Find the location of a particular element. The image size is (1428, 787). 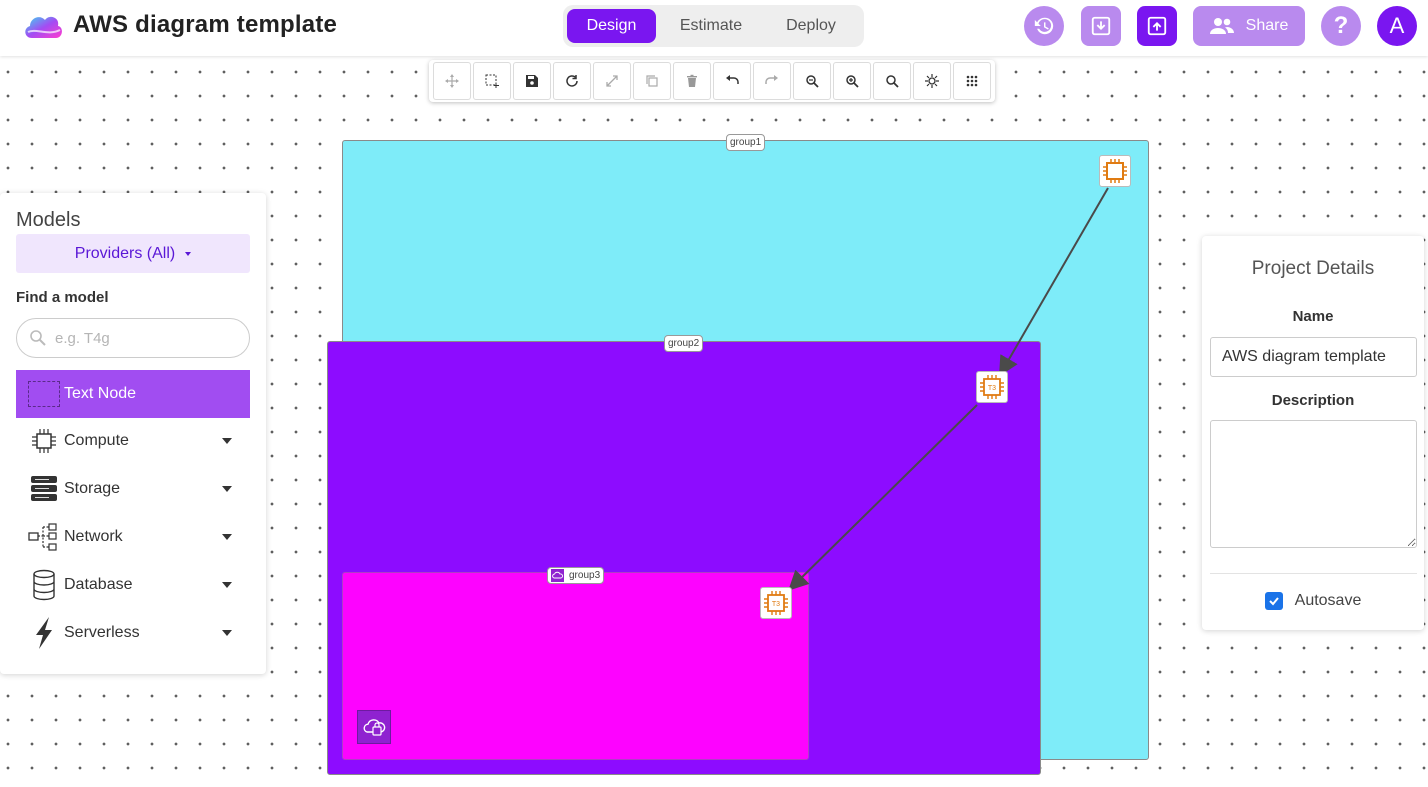

ec2-node-2-label: T3 is located at coordinates (992, 388).